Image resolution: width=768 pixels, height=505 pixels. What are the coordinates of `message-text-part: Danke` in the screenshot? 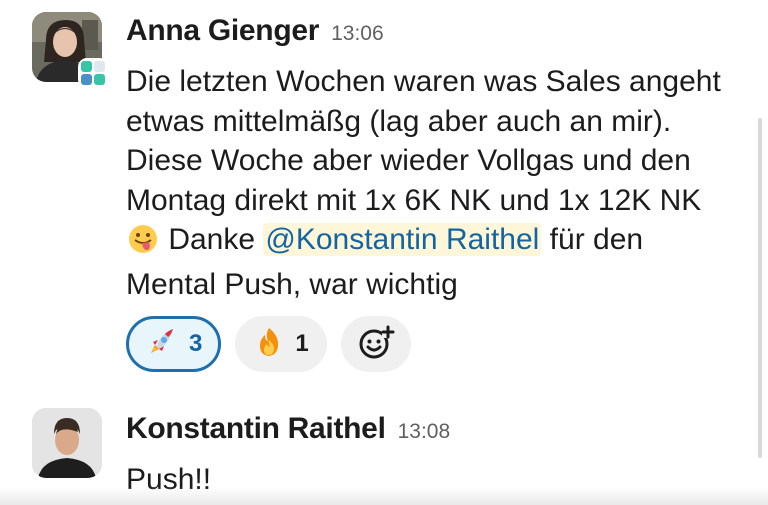 It's located at (212, 239).